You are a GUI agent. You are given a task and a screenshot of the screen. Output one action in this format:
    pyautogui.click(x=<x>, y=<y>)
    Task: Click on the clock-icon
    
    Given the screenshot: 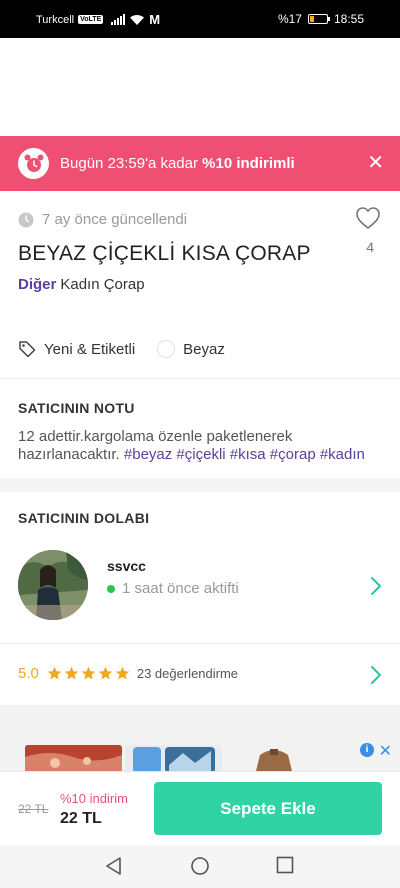 What is the action you would take?
    pyautogui.click(x=26, y=219)
    